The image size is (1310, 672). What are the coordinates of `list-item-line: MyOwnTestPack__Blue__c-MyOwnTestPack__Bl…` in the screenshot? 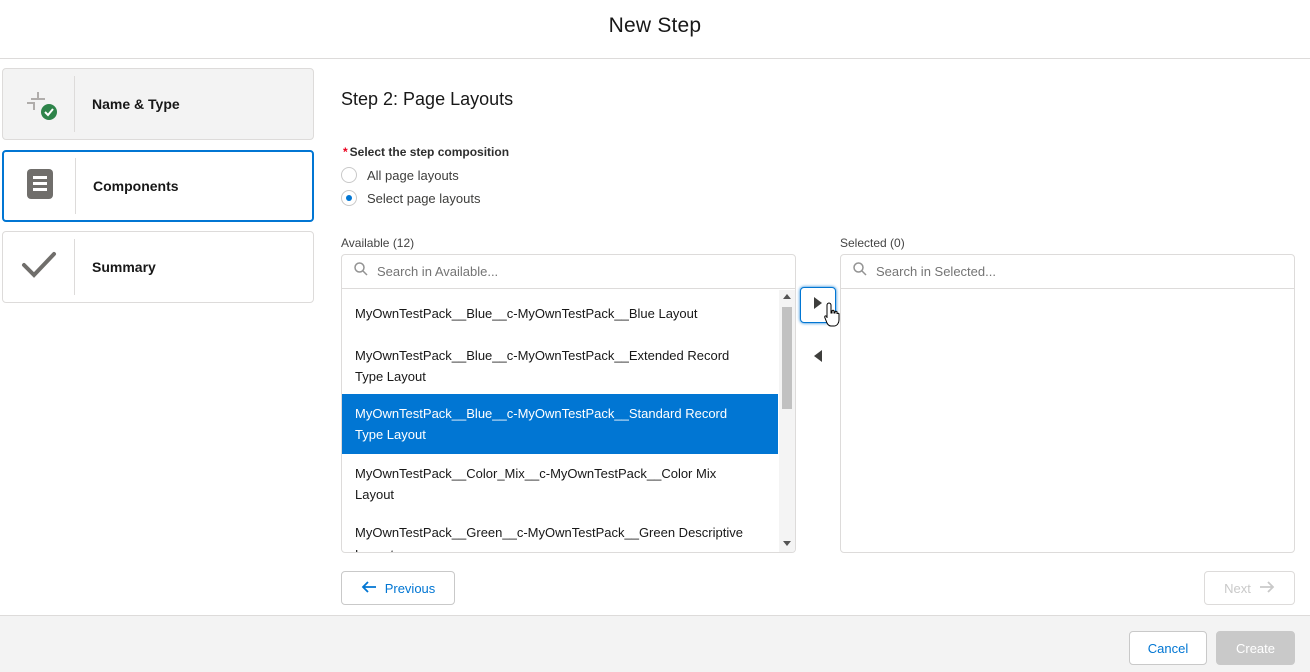 It's located at (526, 314).